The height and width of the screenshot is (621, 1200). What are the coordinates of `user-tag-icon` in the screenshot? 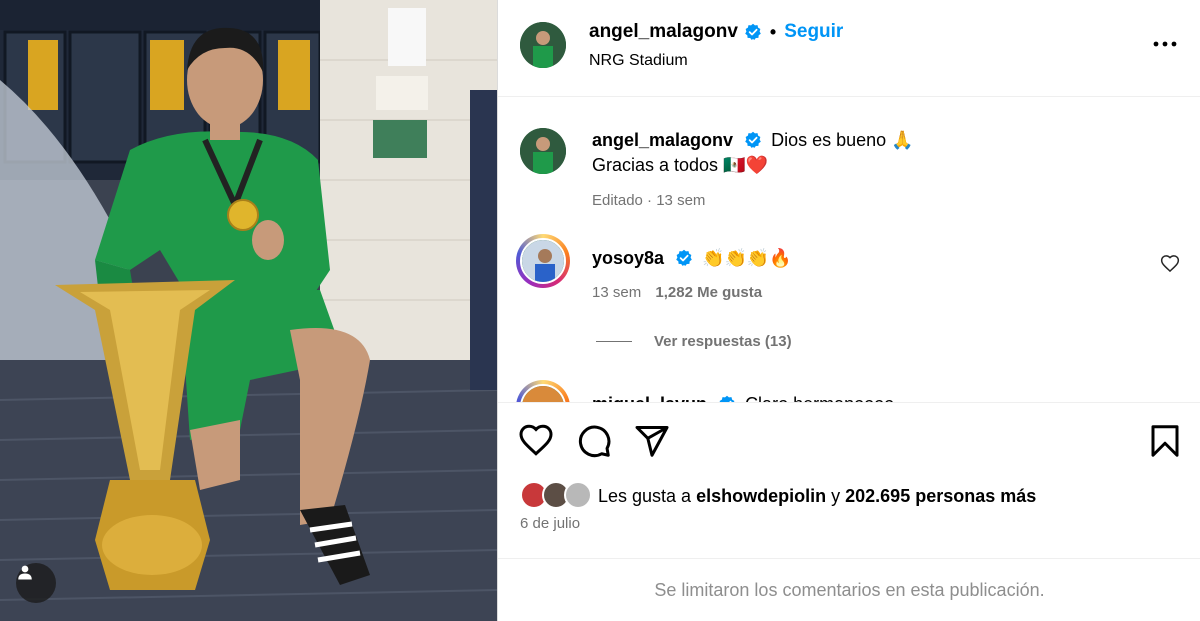 It's located at (25, 572).